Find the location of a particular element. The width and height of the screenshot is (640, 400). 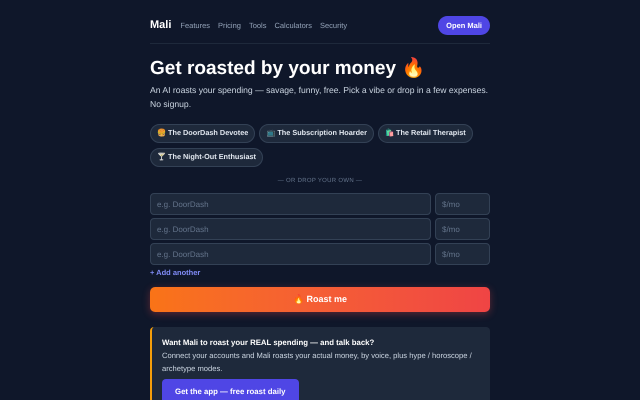

brand-logo: Mali is located at coordinates (161, 25).